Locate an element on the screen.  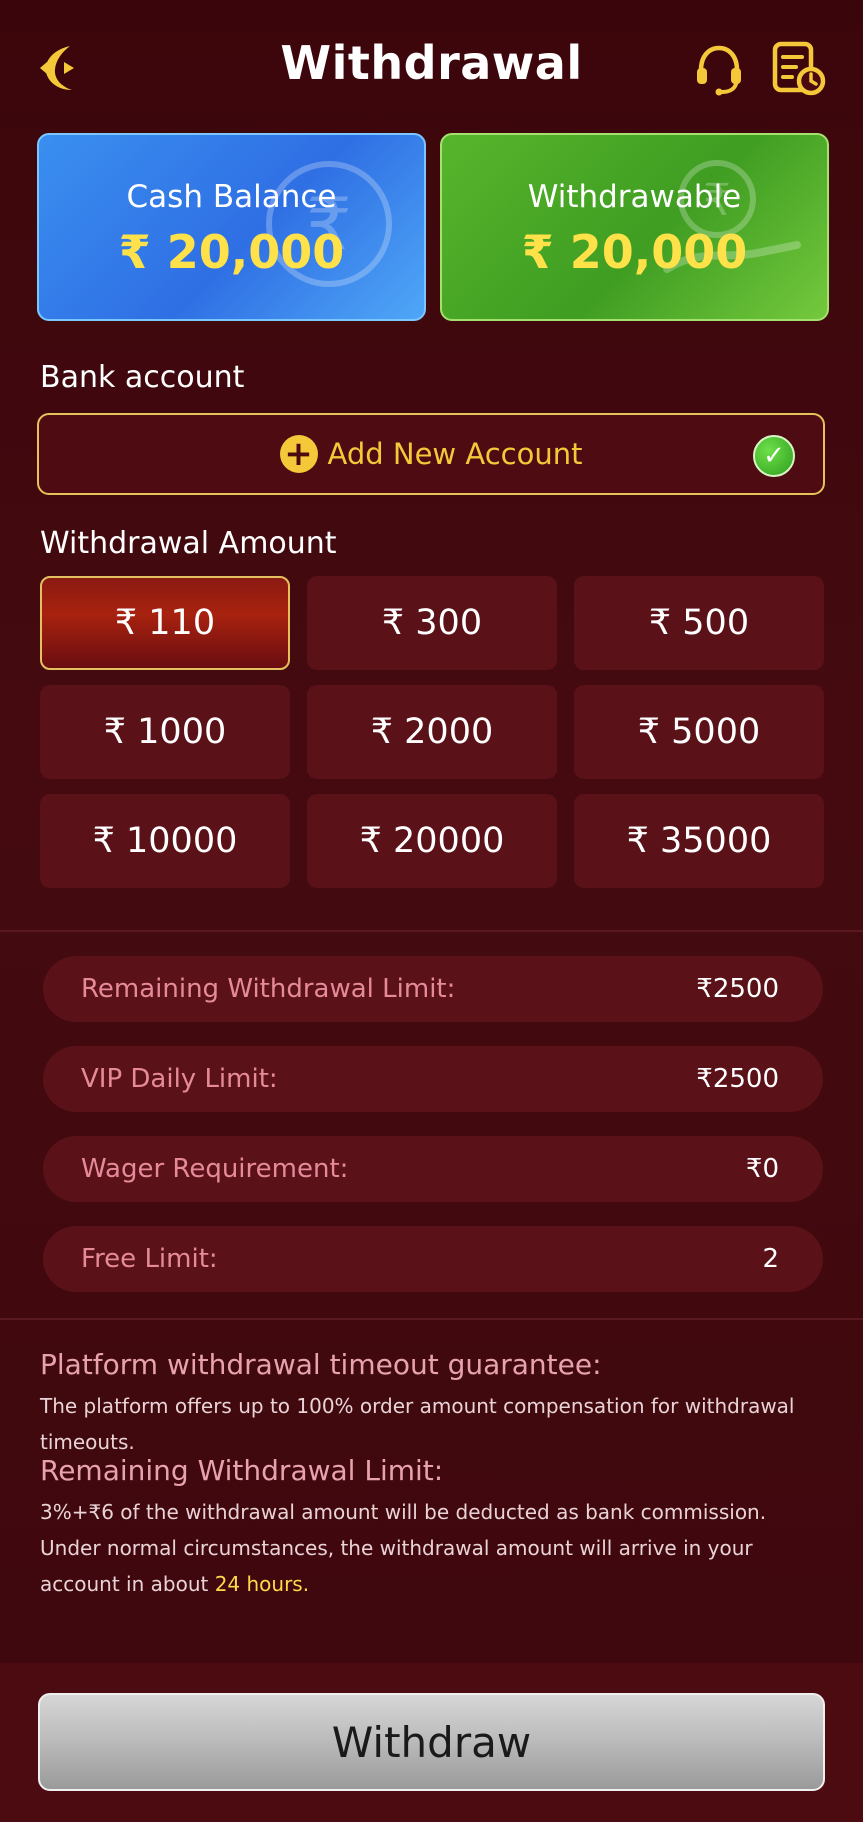
check-circle-icon: ✓ is located at coordinates (774, 456).